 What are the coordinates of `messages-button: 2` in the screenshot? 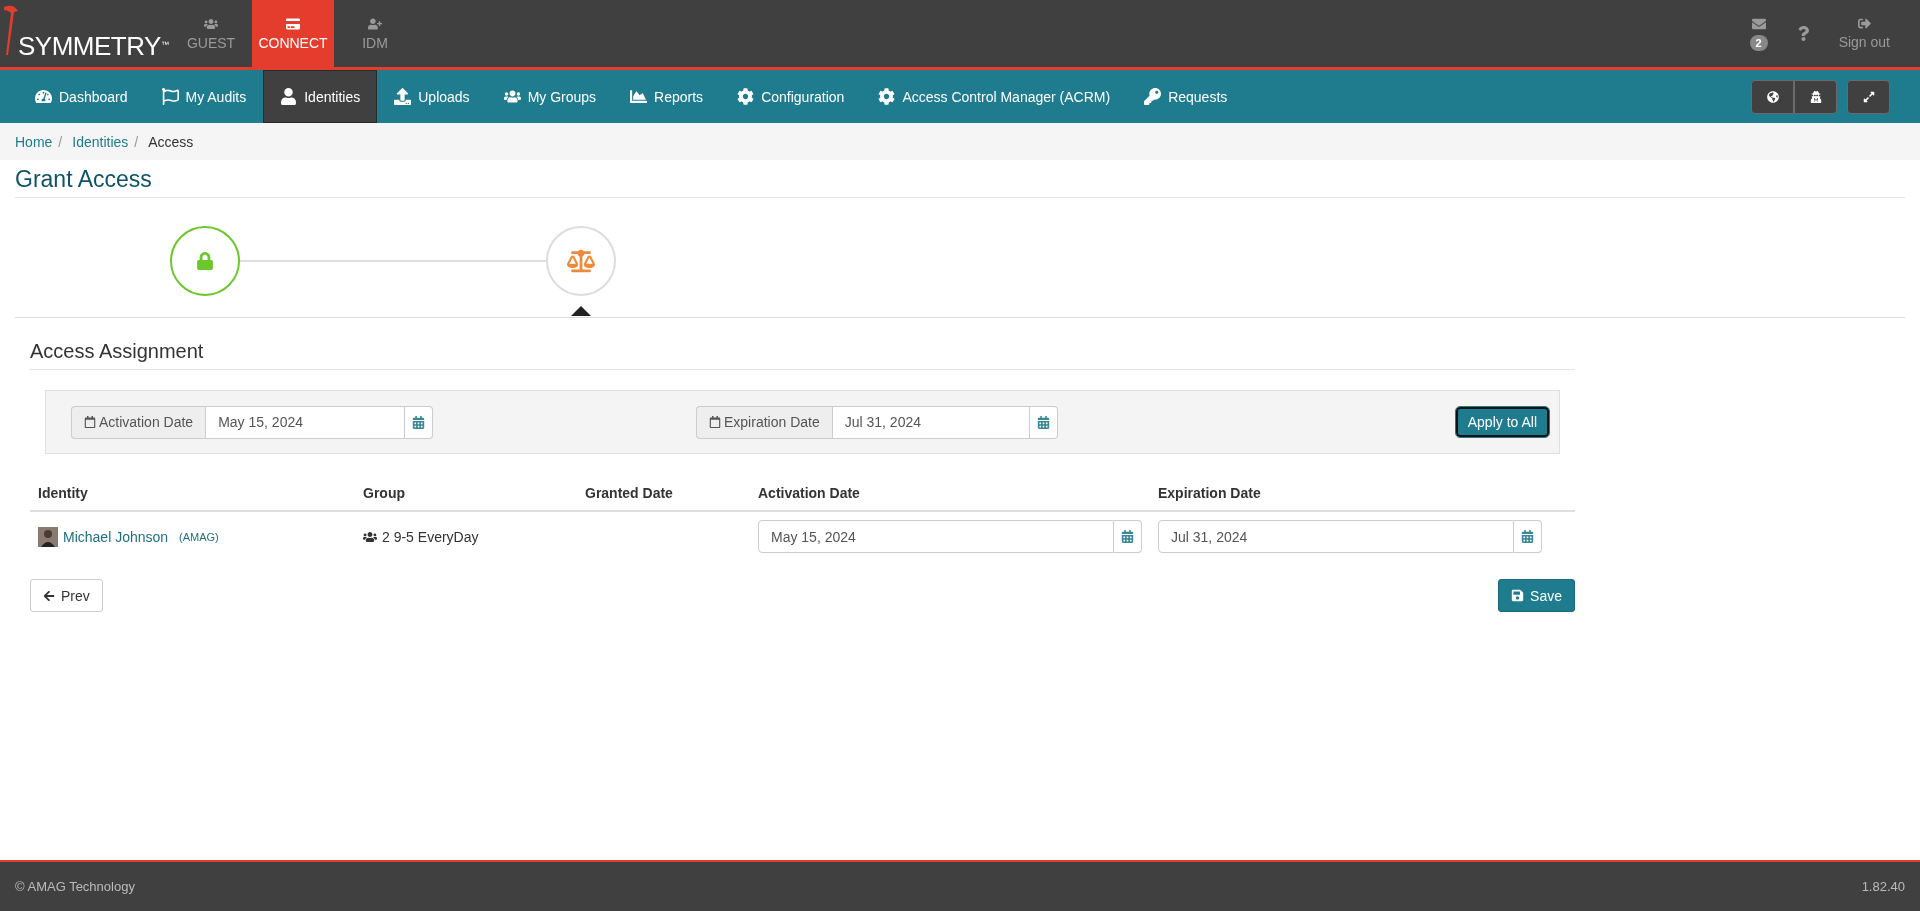 It's located at (1758, 33).